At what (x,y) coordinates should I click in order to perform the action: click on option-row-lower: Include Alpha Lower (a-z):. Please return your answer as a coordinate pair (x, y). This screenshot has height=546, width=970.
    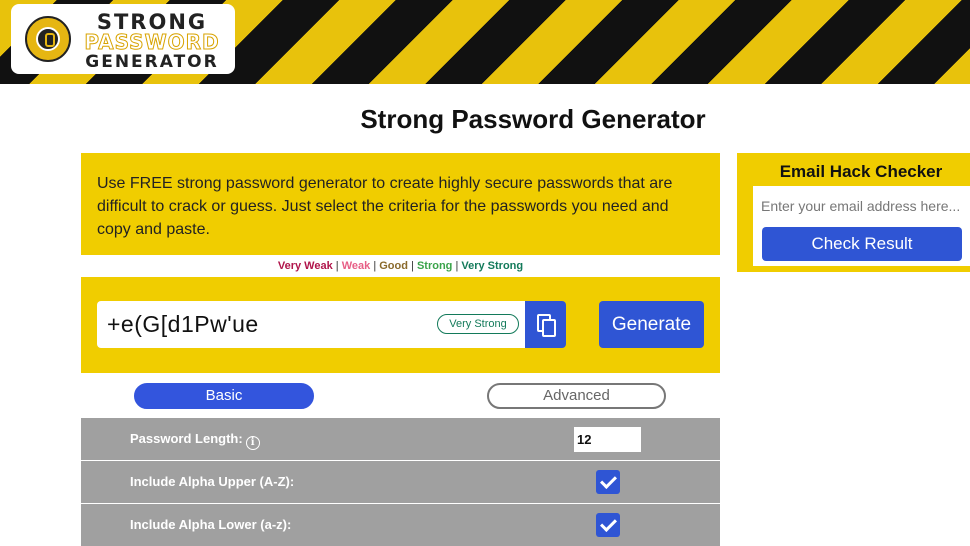
    Looking at the image, I should click on (400, 525).